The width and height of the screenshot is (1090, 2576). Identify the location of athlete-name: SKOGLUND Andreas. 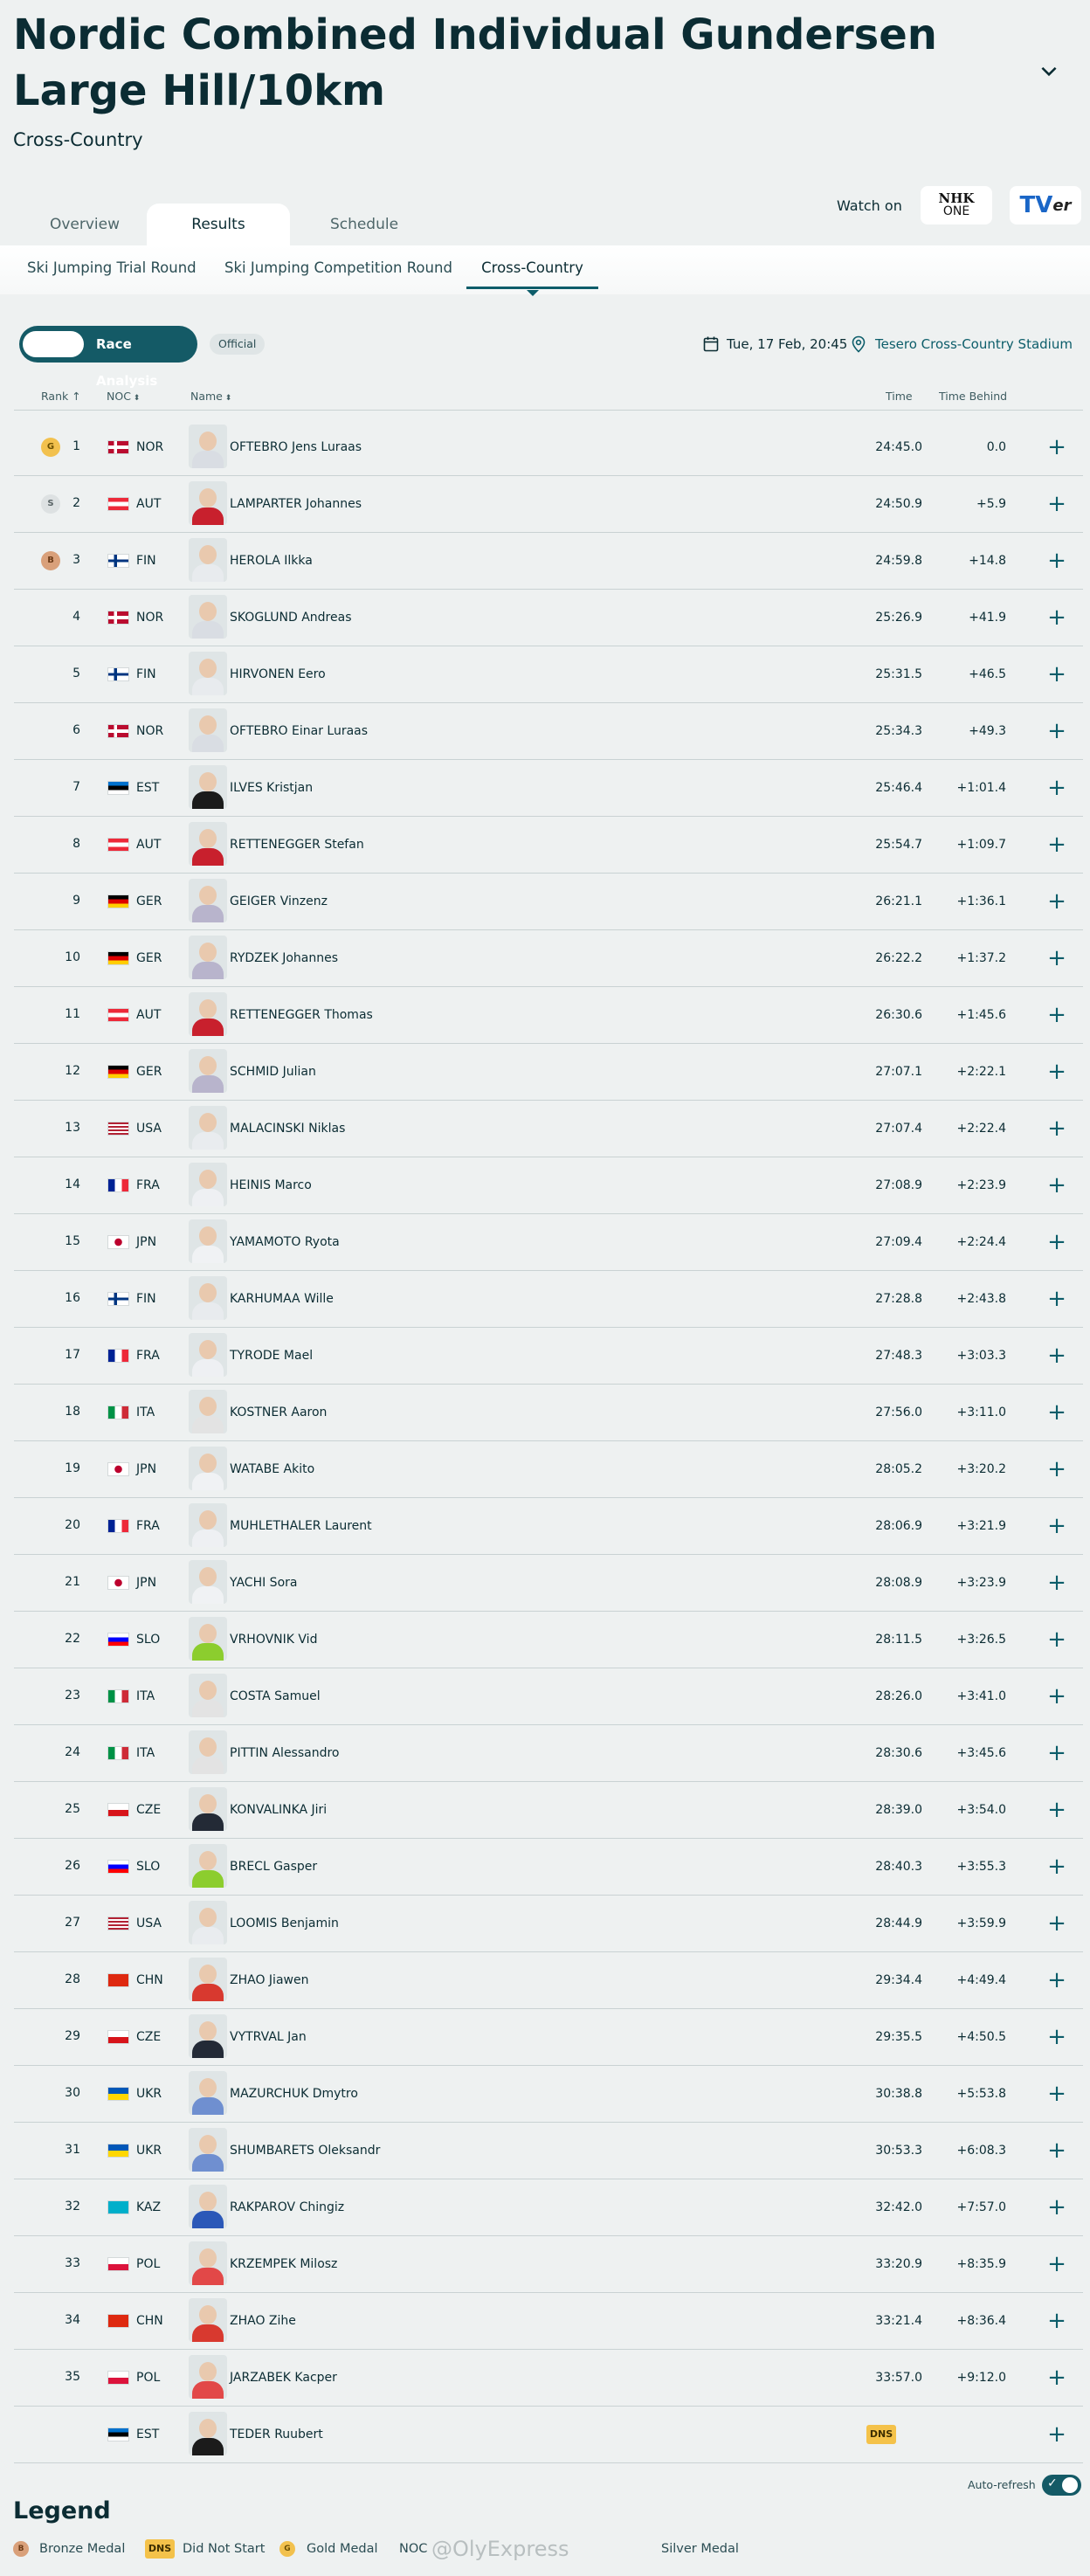
(291, 618).